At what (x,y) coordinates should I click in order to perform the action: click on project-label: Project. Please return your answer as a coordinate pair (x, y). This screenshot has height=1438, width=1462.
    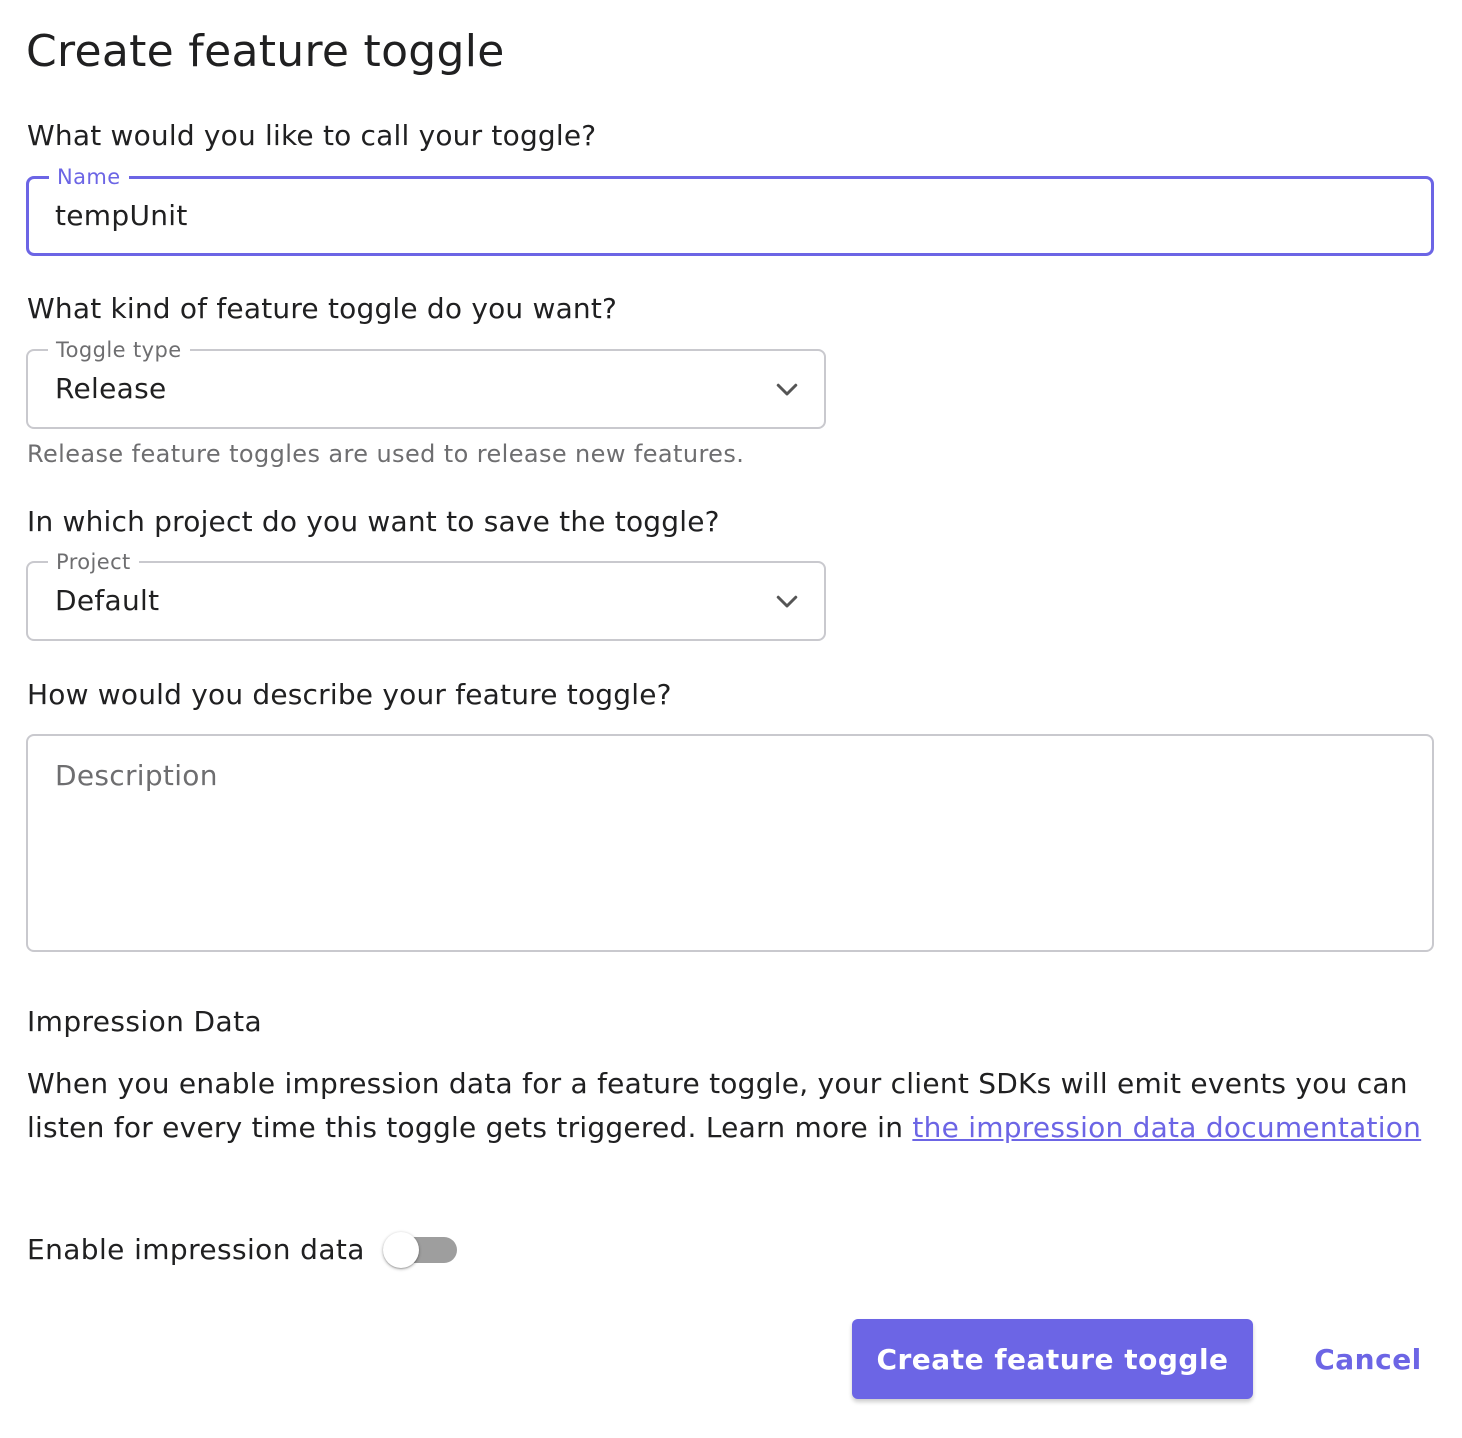
    Looking at the image, I should click on (93, 562).